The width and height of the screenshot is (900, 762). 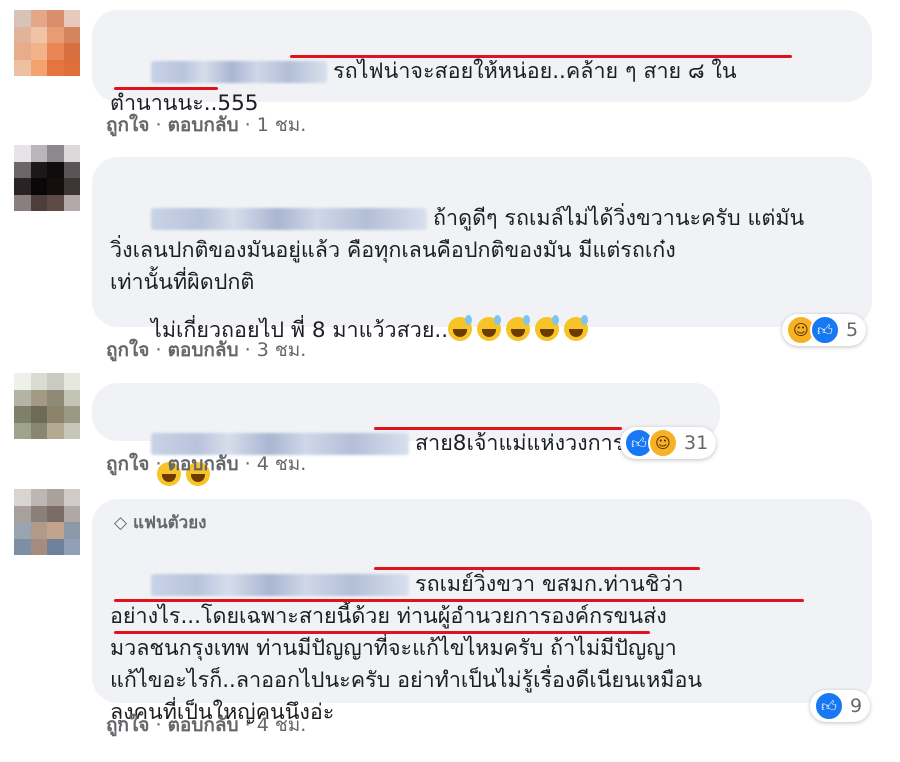 What do you see at coordinates (663, 443) in the screenshot?
I see `haha-reaction-icon: ☺` at bounding box center [663, 443].